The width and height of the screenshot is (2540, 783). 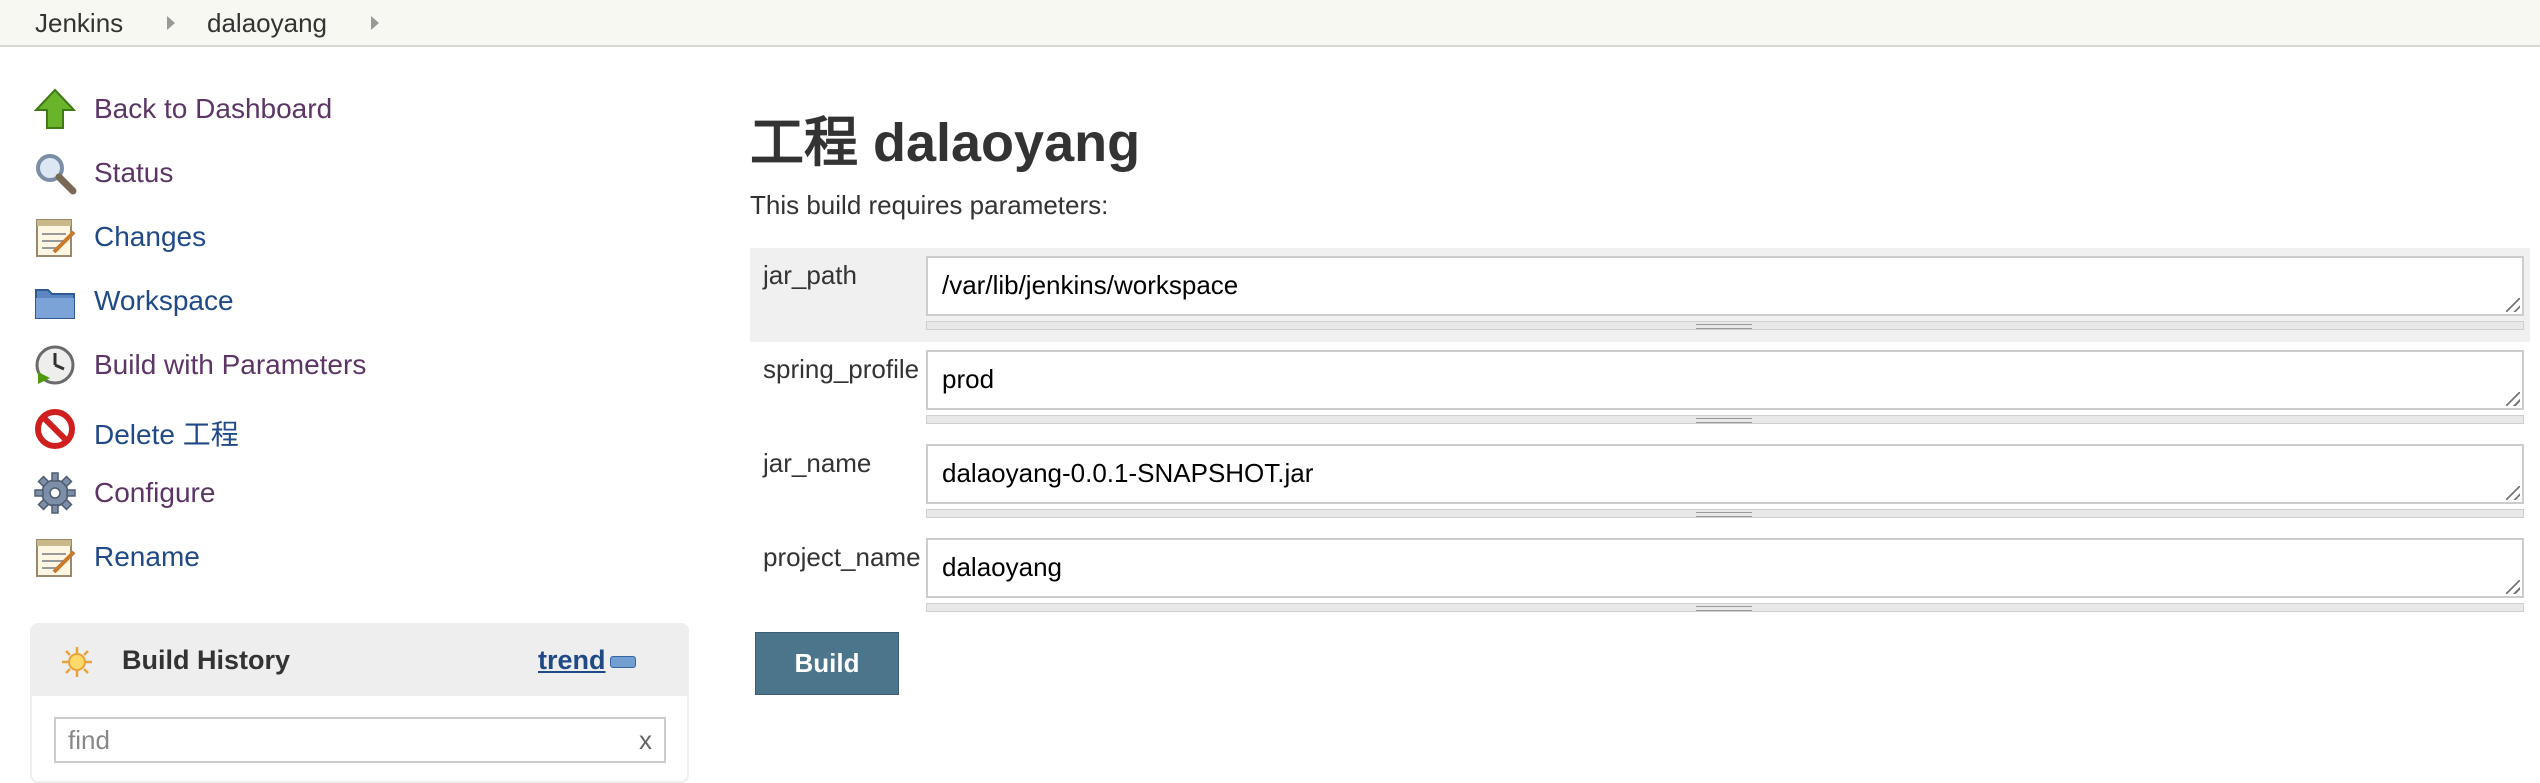 I want to click on parameter-name: jar_name, so click(x=817, y=463).